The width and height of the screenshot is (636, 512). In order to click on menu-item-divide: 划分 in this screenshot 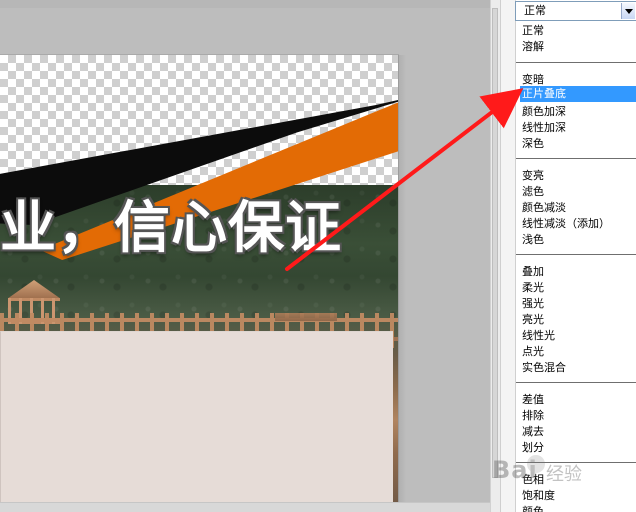, I will do `click(579, 448)`.